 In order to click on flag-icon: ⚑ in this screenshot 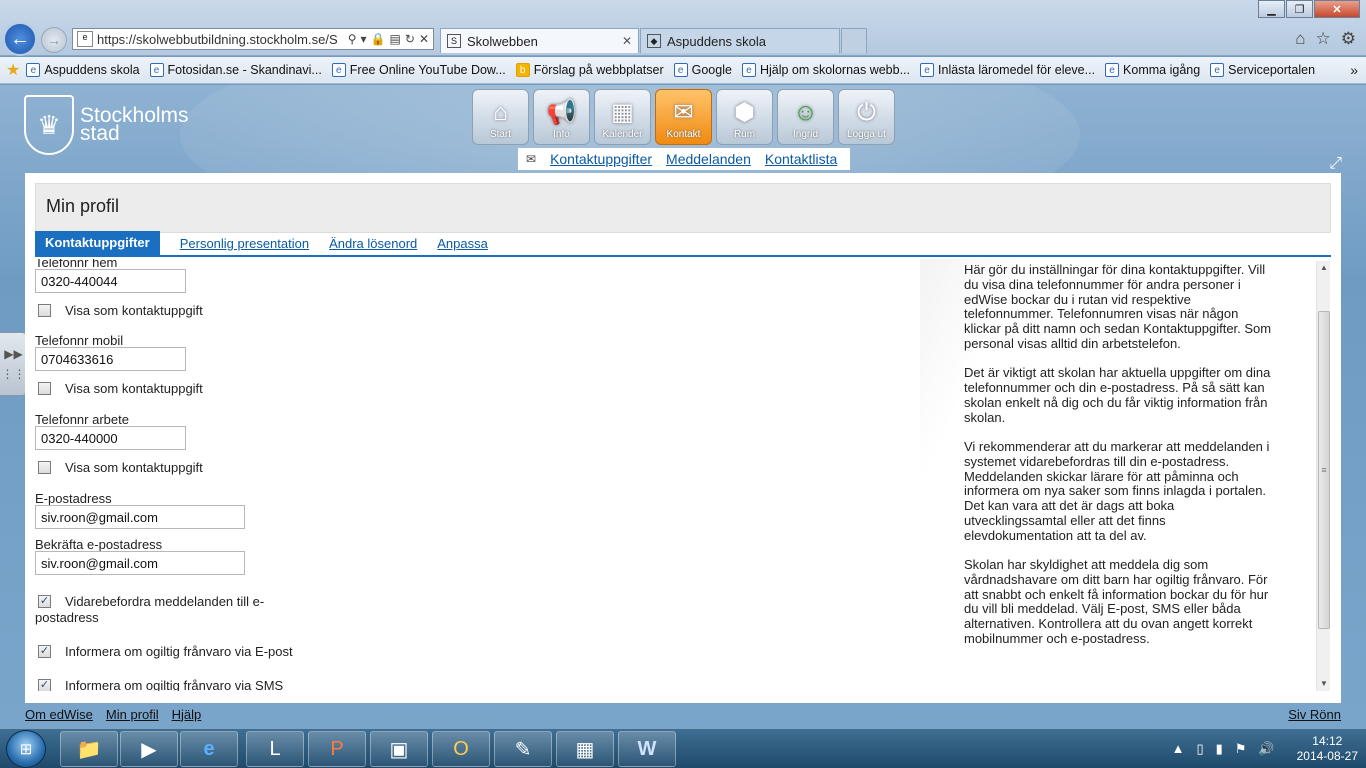, I will do `click(1241, 749)`.